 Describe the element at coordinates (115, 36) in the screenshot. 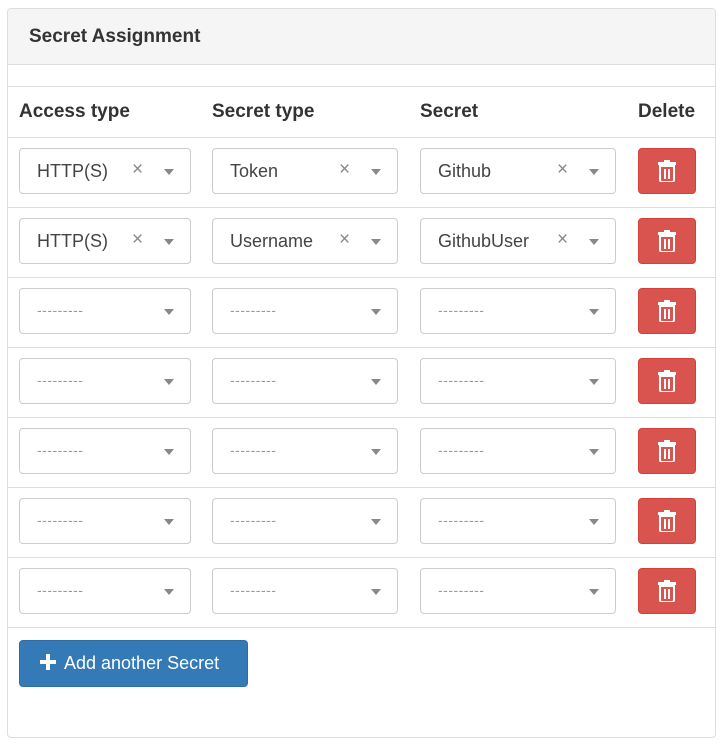

I see `panel-title: Secret Assignment` at that location.